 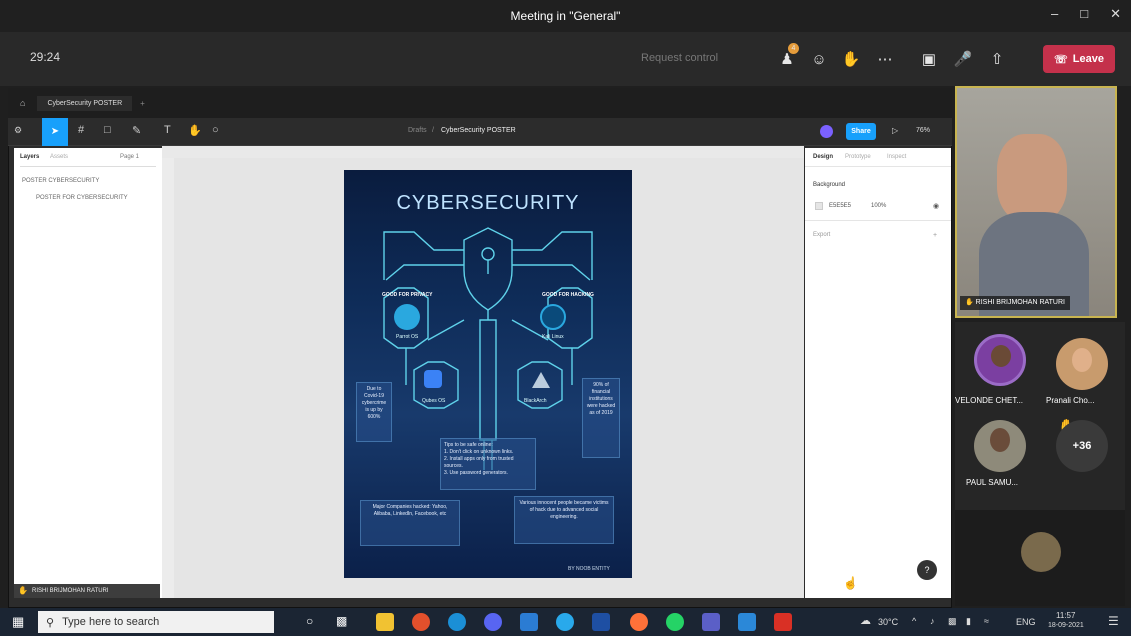 What do you see at coordinates (167, 130) in the screenshot?
I see `text-tool-icon: T` at bounding box center [167, 130].